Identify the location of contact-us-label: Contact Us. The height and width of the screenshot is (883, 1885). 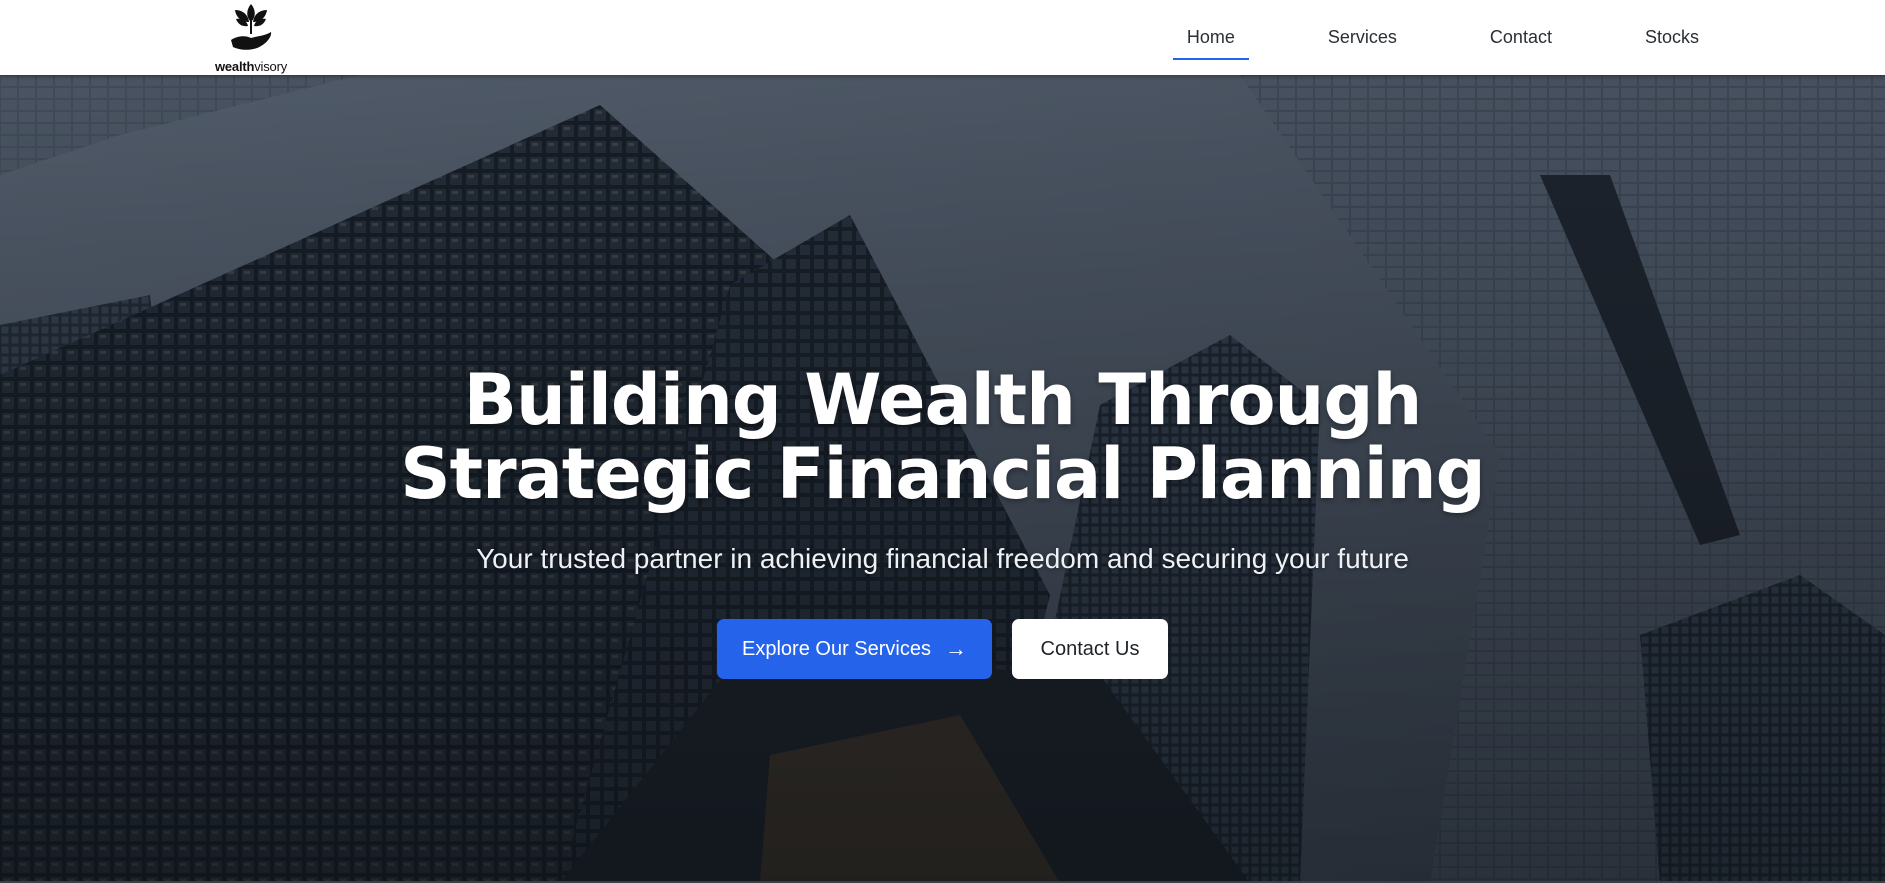
(1090, 648).